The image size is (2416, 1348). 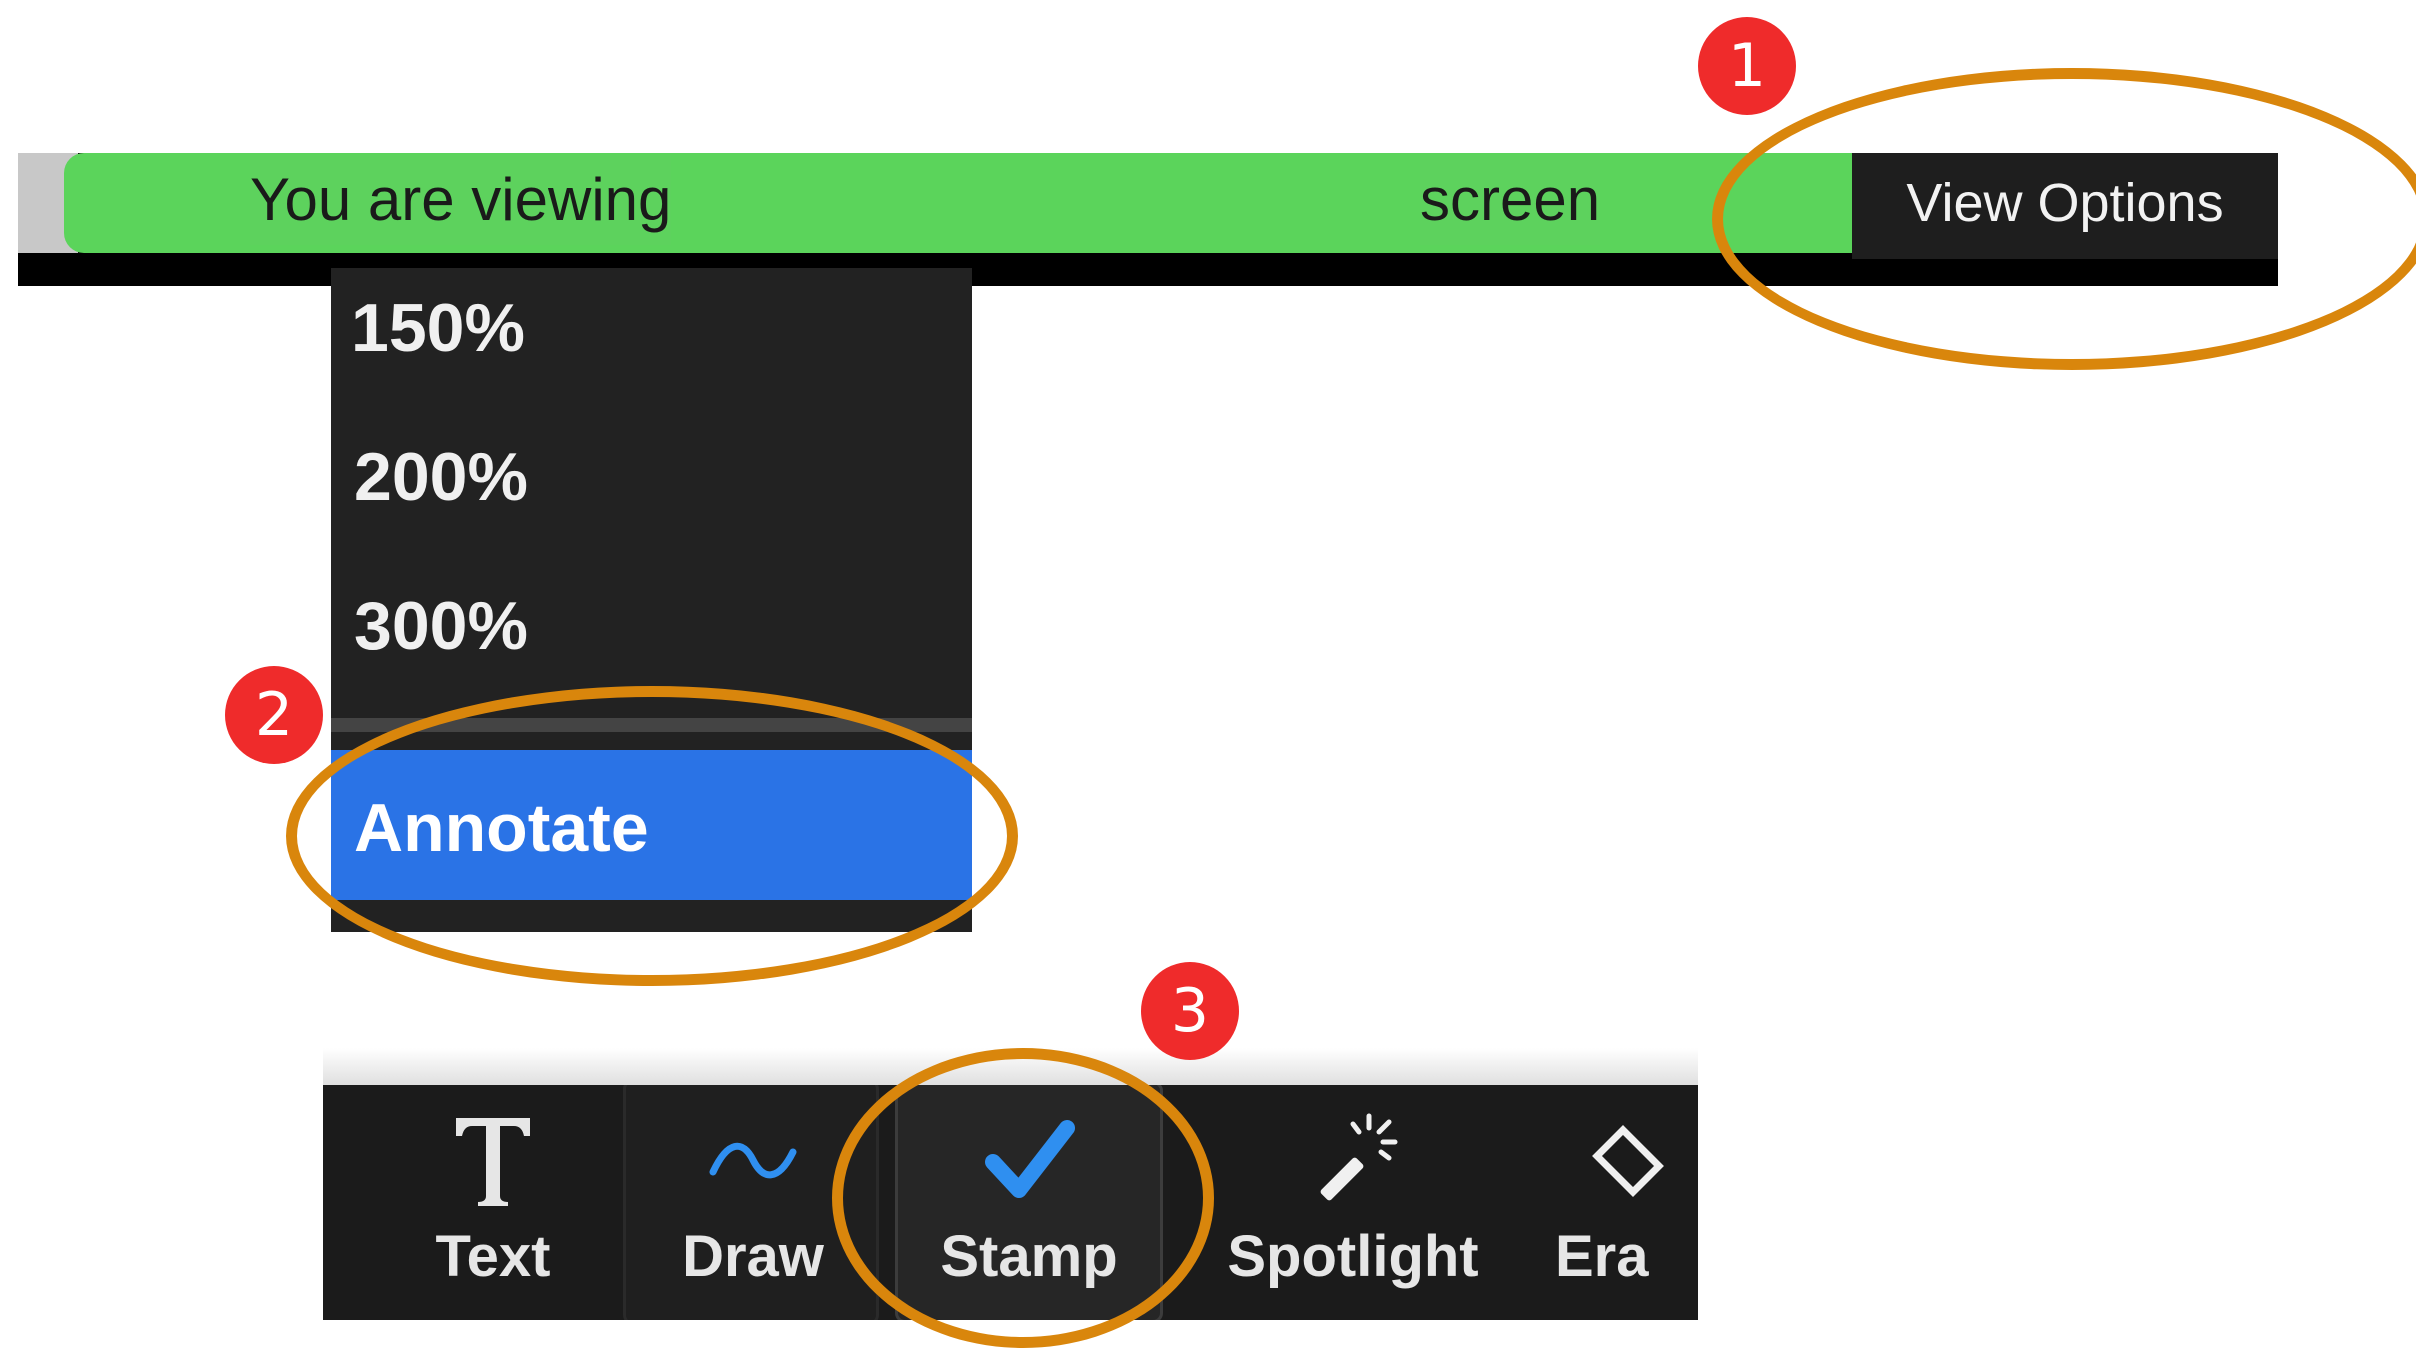 I want to click on step-badge-2: 2, so click(x=274, y=715).